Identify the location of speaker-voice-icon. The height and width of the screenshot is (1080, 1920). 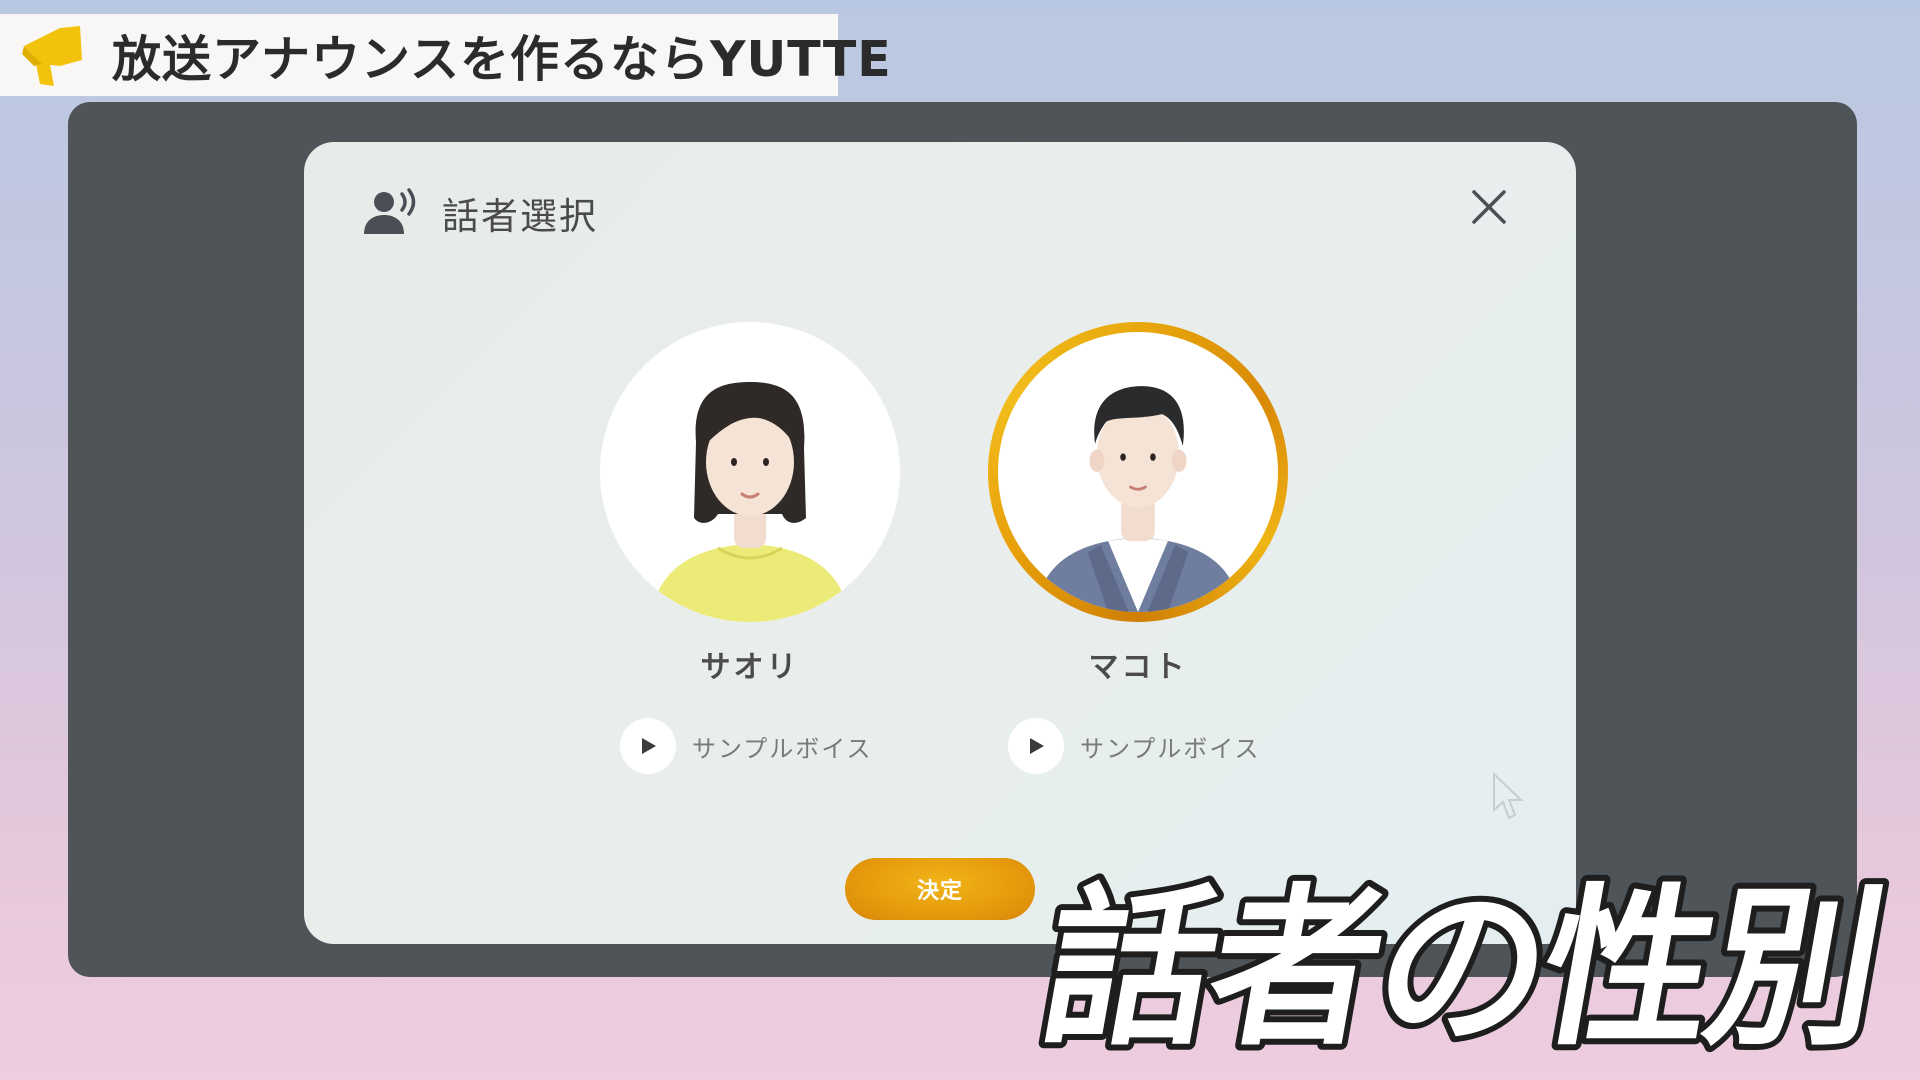
(390, 211).